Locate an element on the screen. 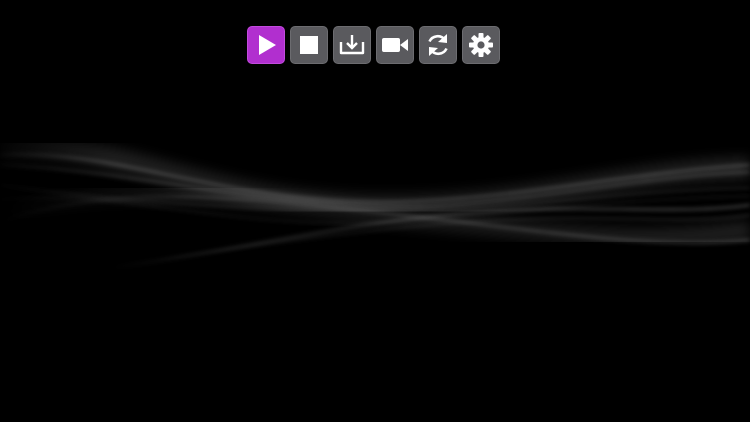 This screenshot has height=422, width=750. stop-icon is located at coordinates (309, 45).